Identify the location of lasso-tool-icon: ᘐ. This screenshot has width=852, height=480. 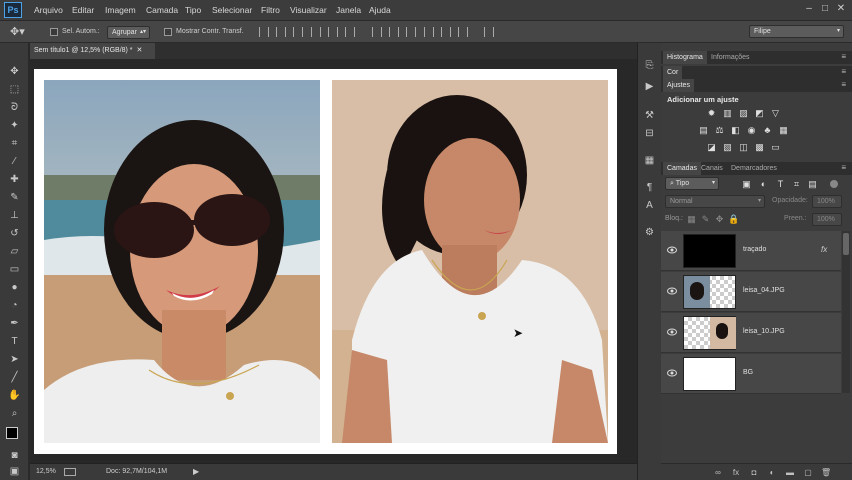
(14, 108).